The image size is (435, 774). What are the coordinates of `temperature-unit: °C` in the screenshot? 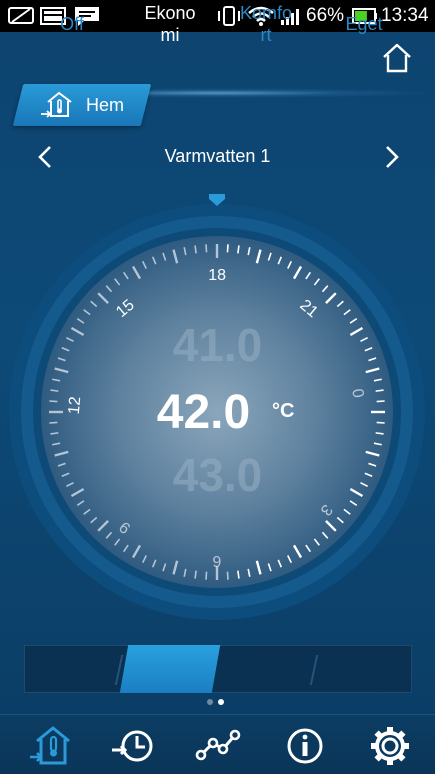 It's located at (283, 411).